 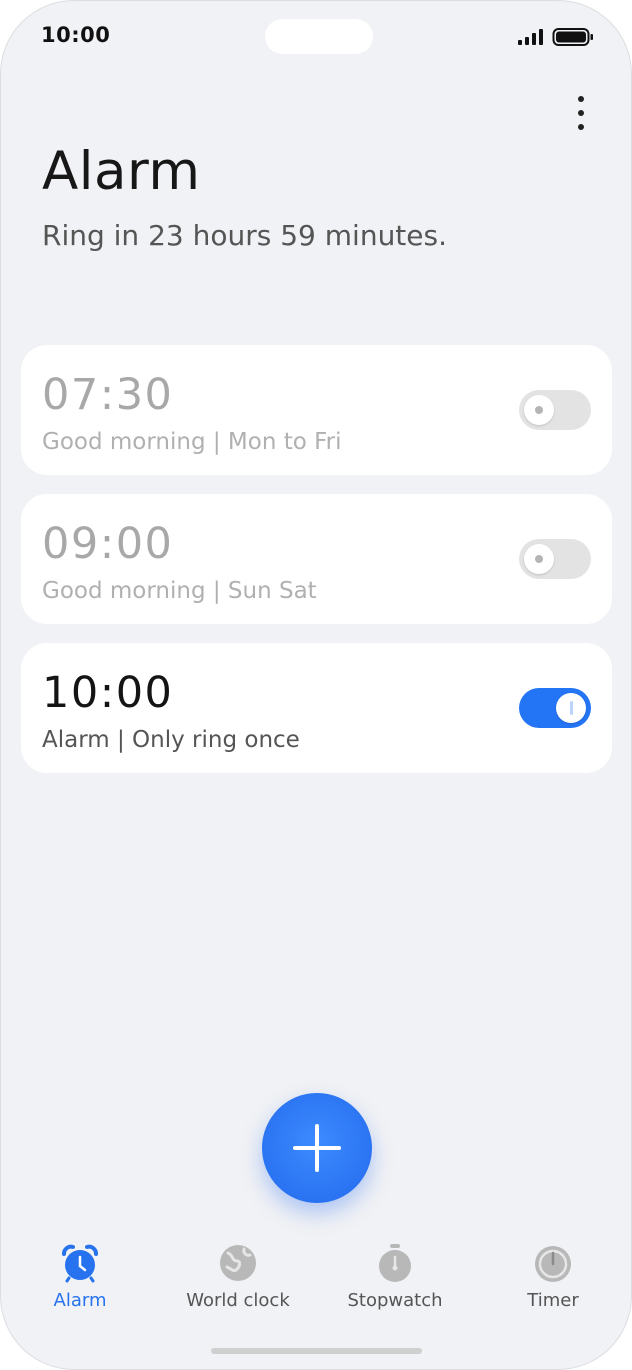 I want to click on alarm-clock-icon, so click(x=80, y=1263).